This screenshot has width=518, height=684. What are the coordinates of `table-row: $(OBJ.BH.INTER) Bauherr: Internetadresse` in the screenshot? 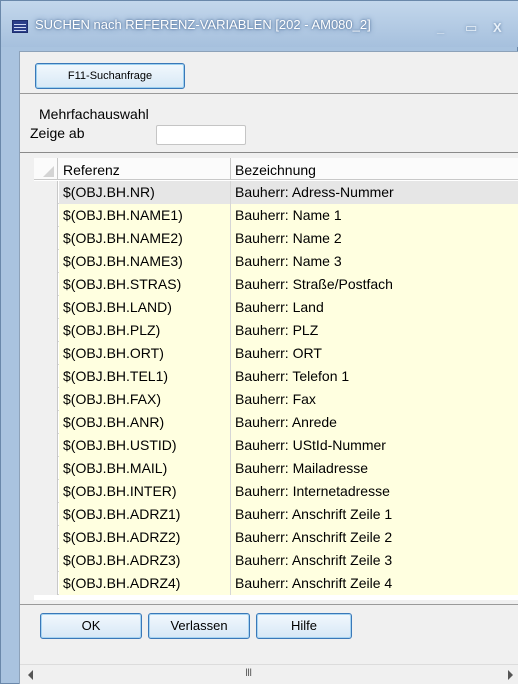 It's located at (276, 491).